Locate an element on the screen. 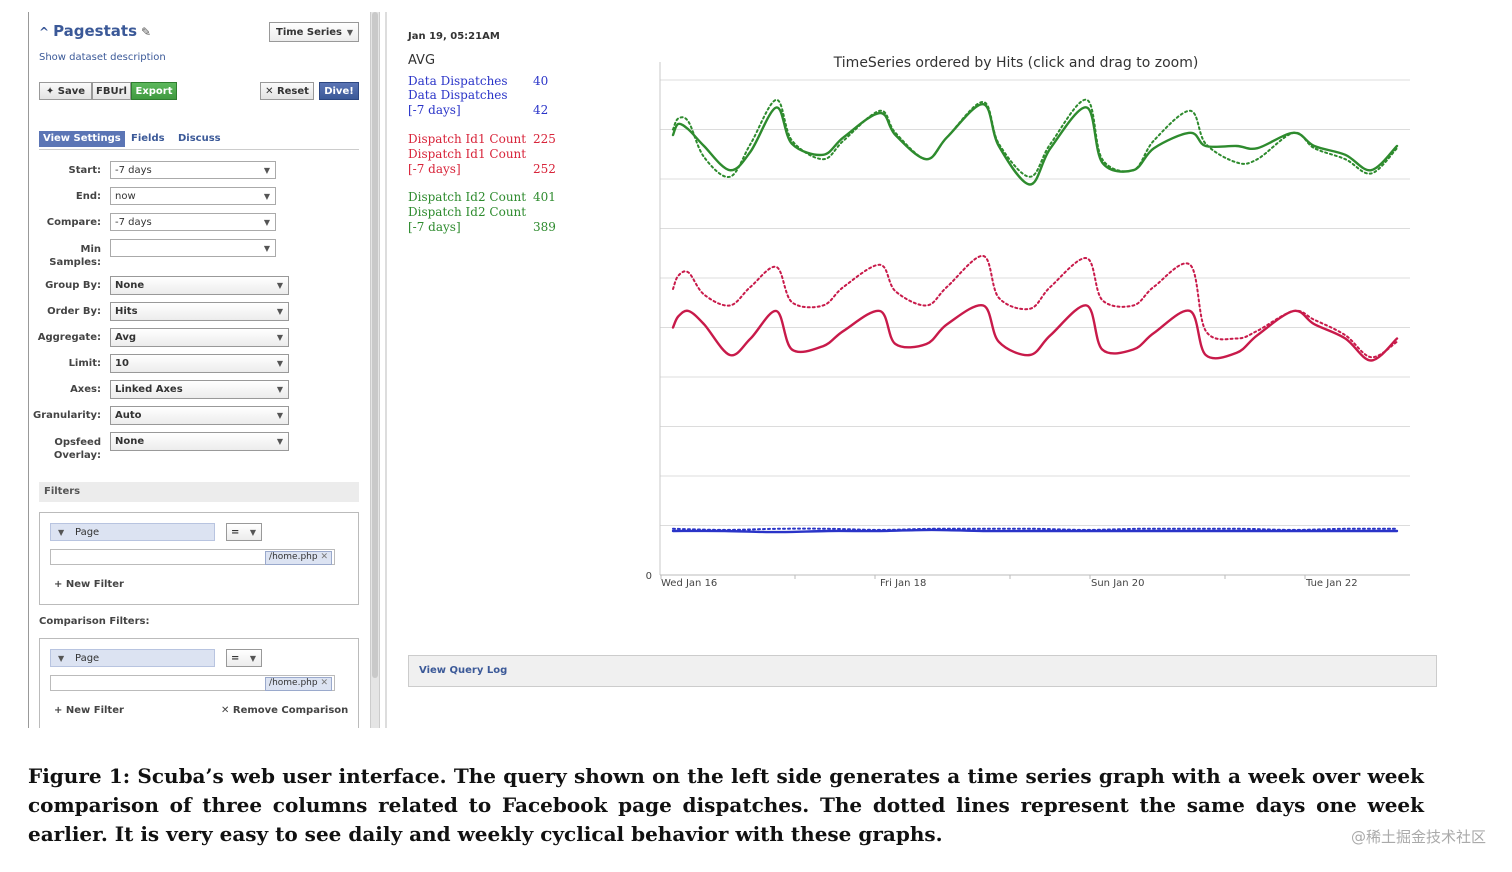 This screenshot has width=1512, height=872. start-label: Start: is located at coordinates (84, 170).